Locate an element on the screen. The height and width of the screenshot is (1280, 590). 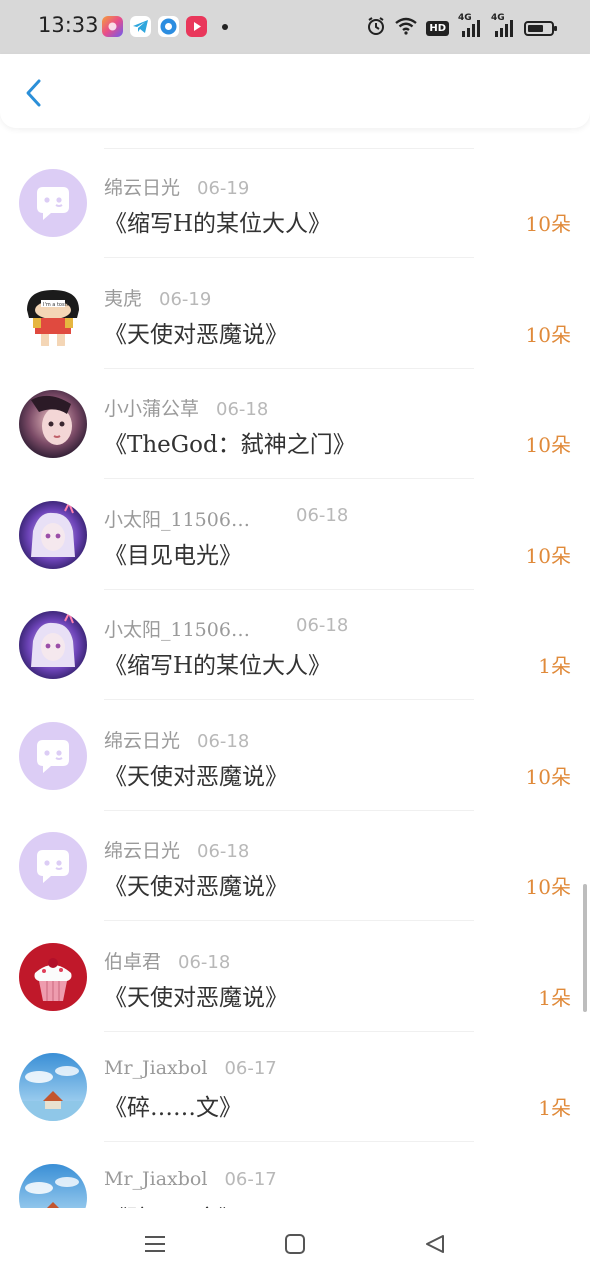
more-notifications-dot is located at coordinates (225, 26).